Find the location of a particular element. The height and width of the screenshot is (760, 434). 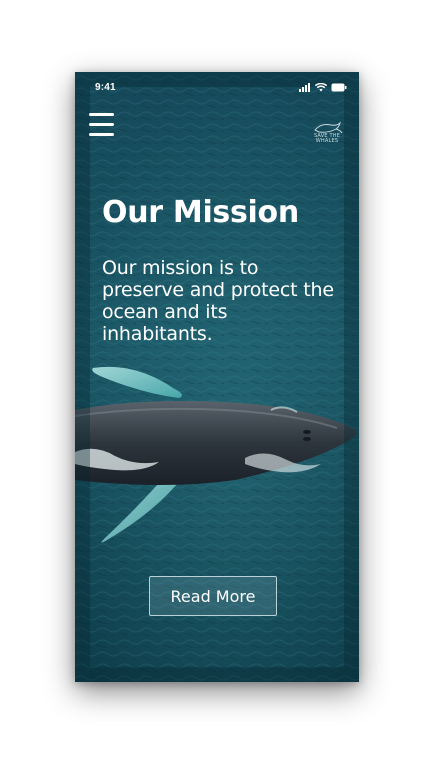

page-title: Our Mission is located at coordinates (200, 212).